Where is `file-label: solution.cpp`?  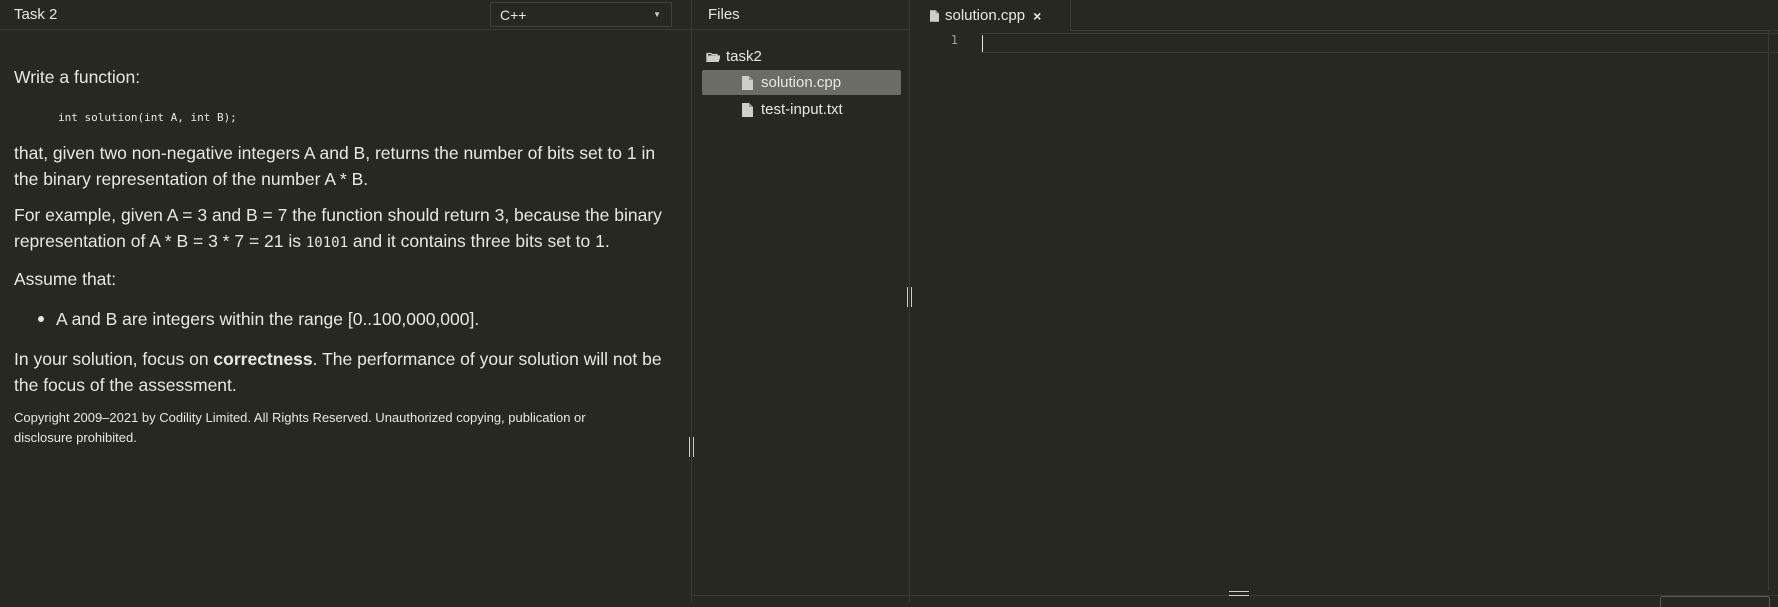
file-label: solution.cpp is located at coordinates (801, 82).